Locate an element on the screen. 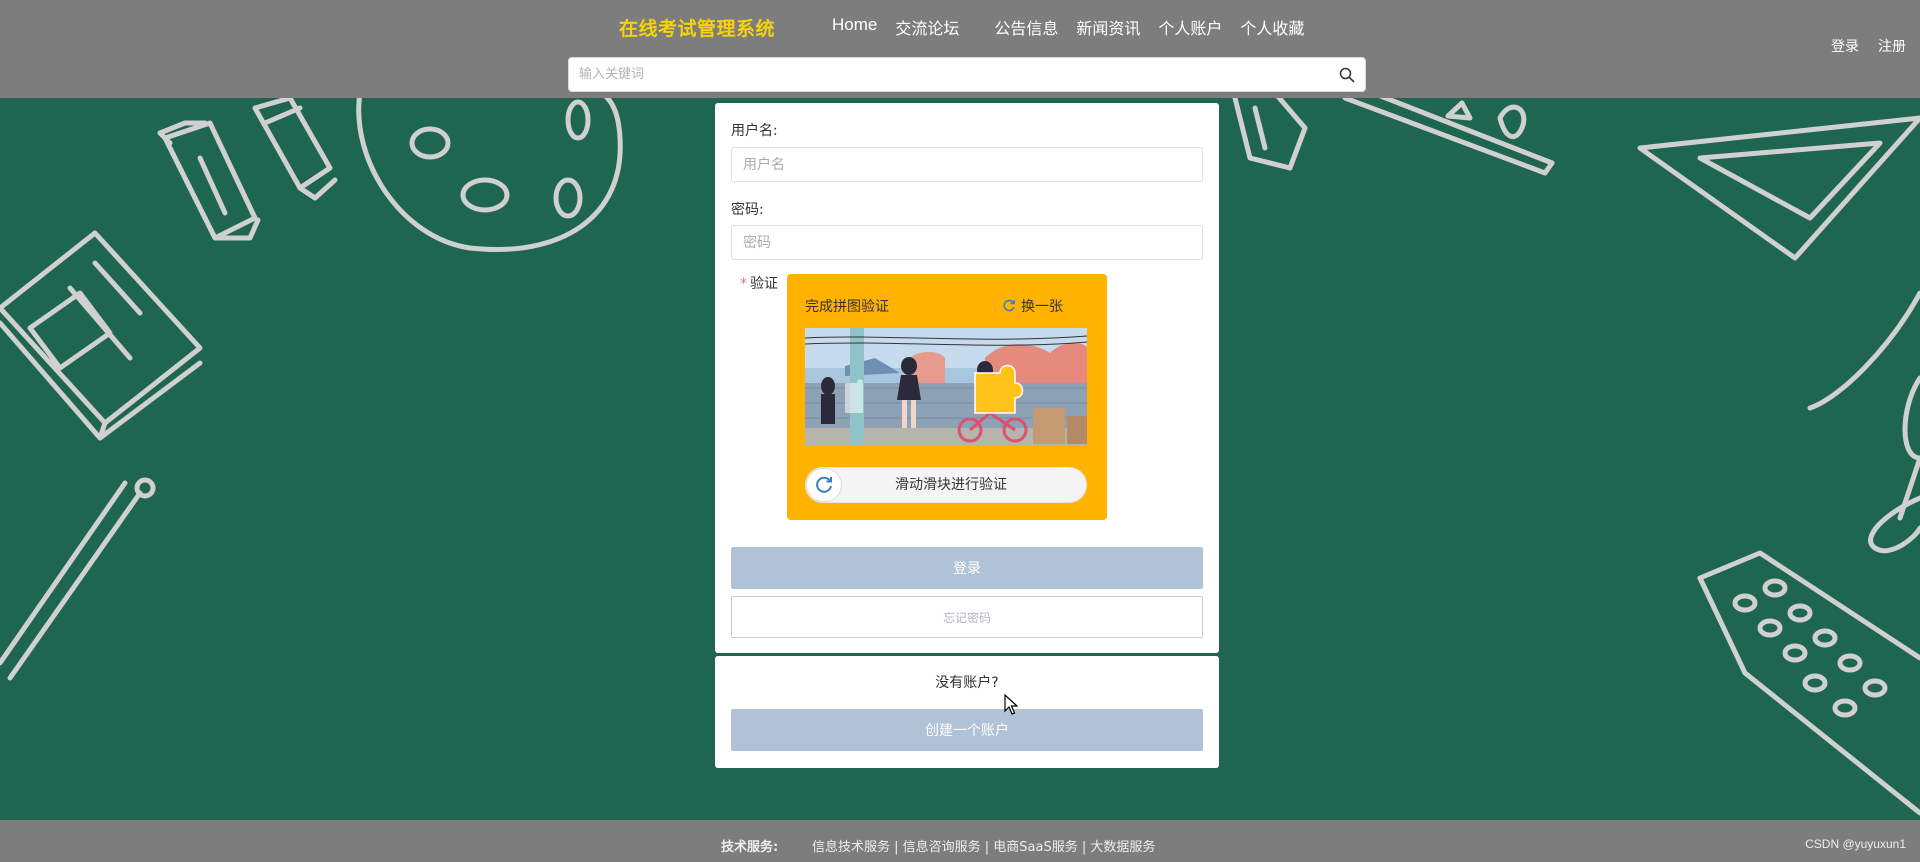 The height and width of the screenshot is (862, 1920). verify-label: * 验证 is located at coordinates (759, 283).